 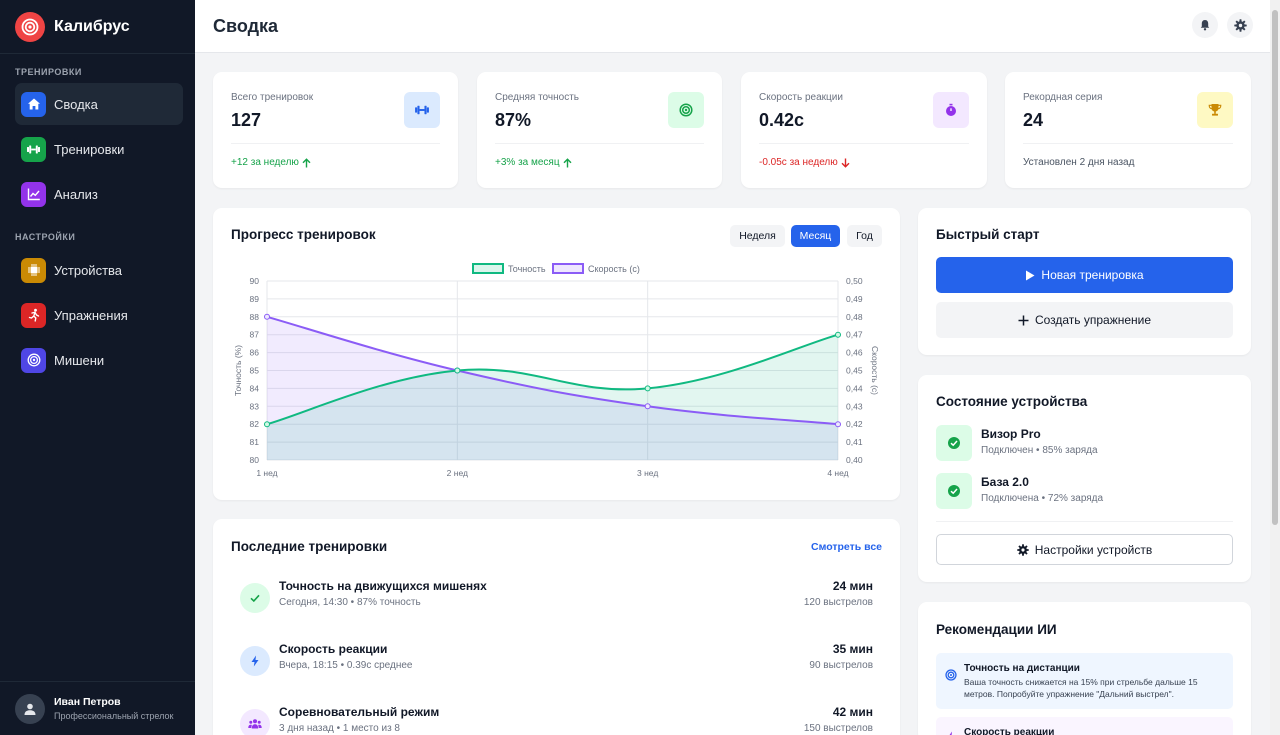 What do you see at coordinates (1011, 434) in the screenshot?
I see `device-name: Визор Pro` at bounding box center [1011, 434].